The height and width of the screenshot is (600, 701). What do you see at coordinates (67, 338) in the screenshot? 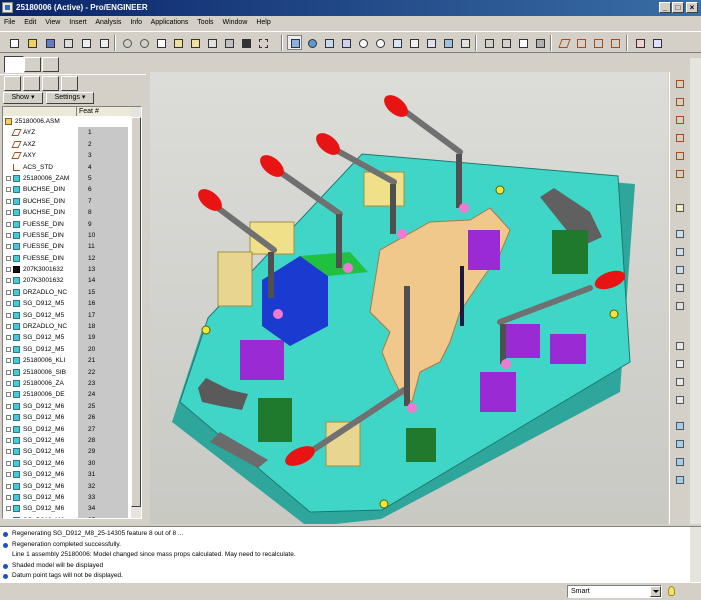
I see `tree-row: SG_D912_M5 19` at bounding box center [67, 338].